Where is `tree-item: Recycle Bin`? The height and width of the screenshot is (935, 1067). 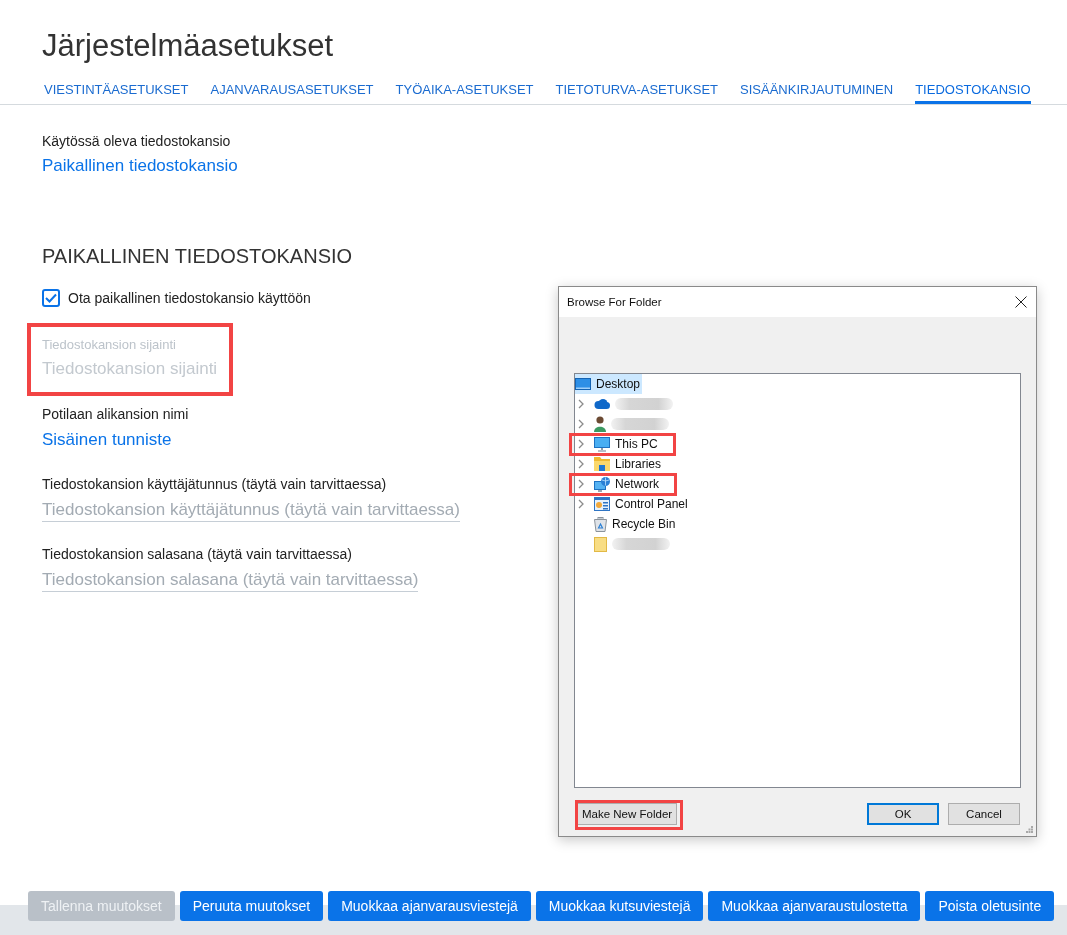 tree-item: Recycle Bin is located at coordinates (636, 524).